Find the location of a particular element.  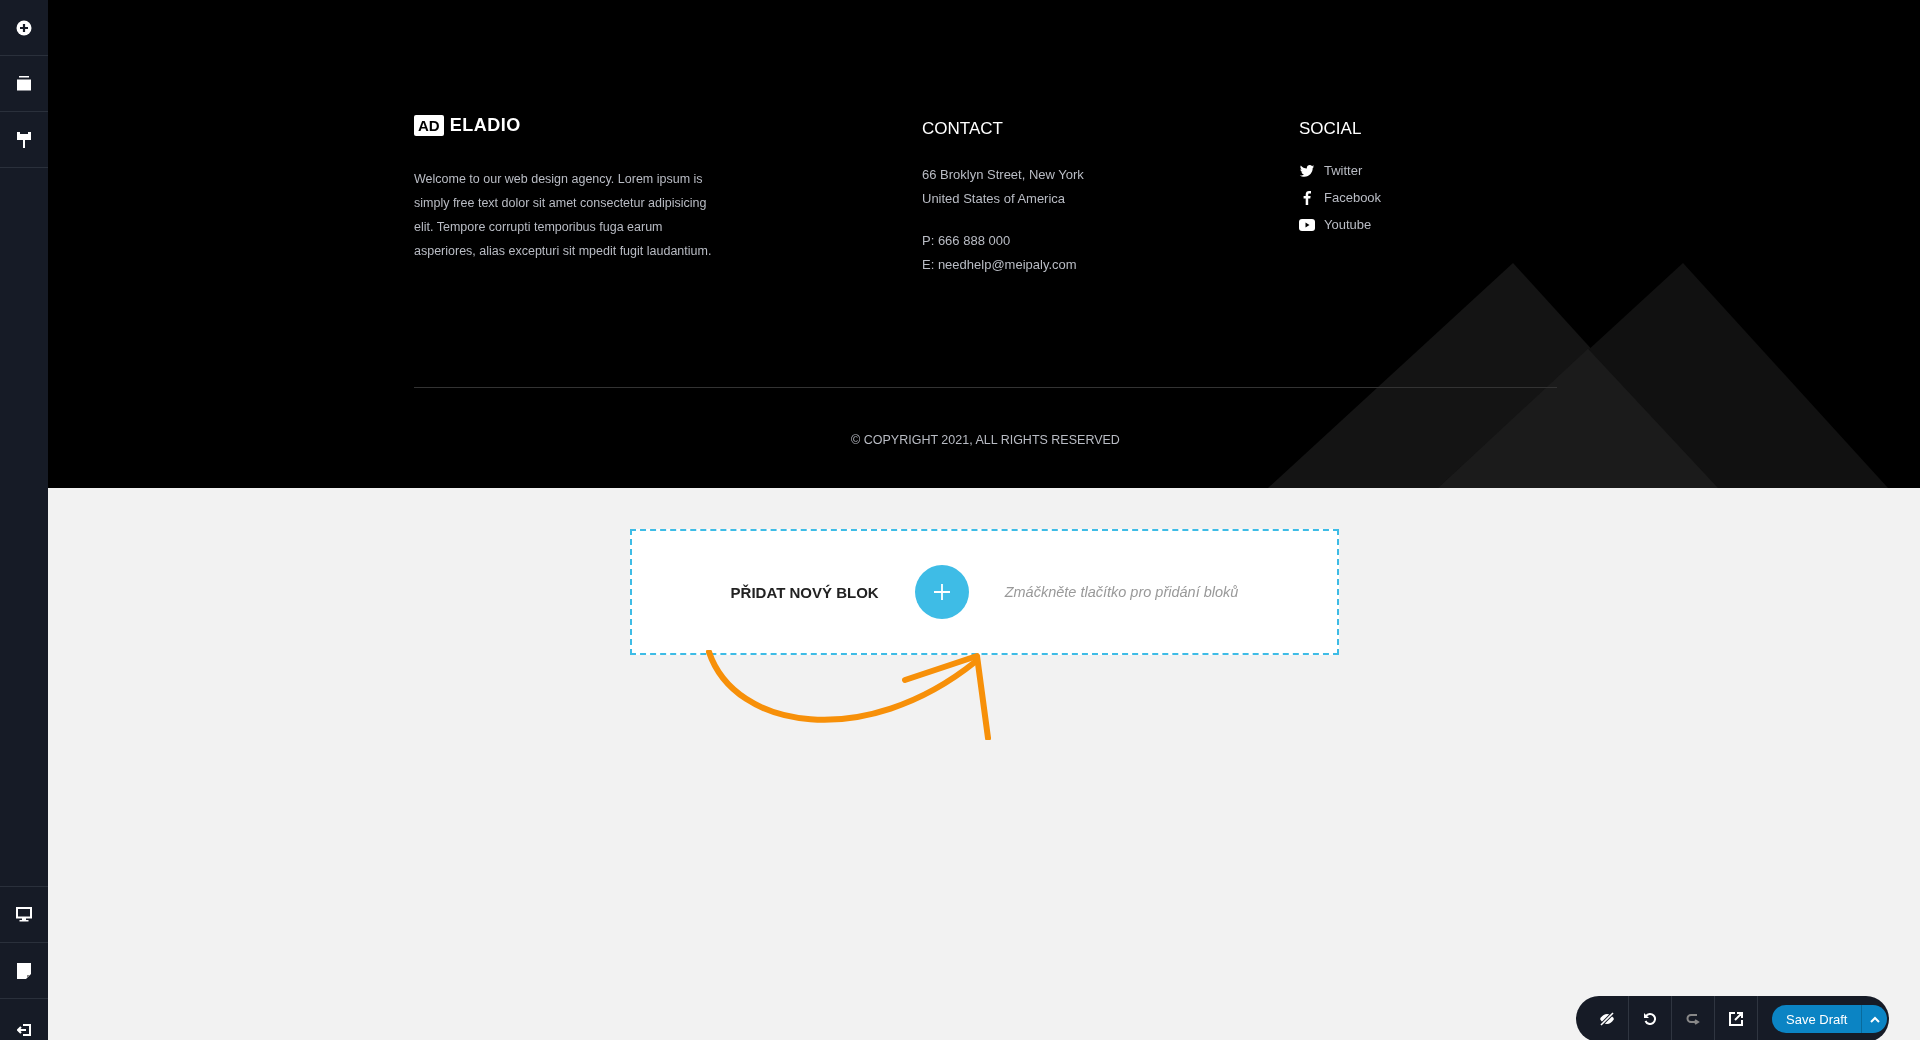

save-options-button is located at coordinates (1874, 1019).